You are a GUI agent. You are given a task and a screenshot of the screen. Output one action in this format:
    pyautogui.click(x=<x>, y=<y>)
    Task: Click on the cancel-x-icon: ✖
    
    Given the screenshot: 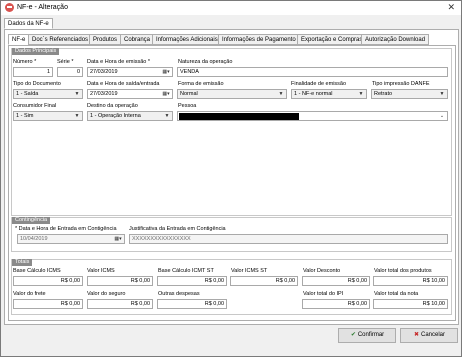 What is the action you would take?
    pyautogui.click(x=416, y=335)
    